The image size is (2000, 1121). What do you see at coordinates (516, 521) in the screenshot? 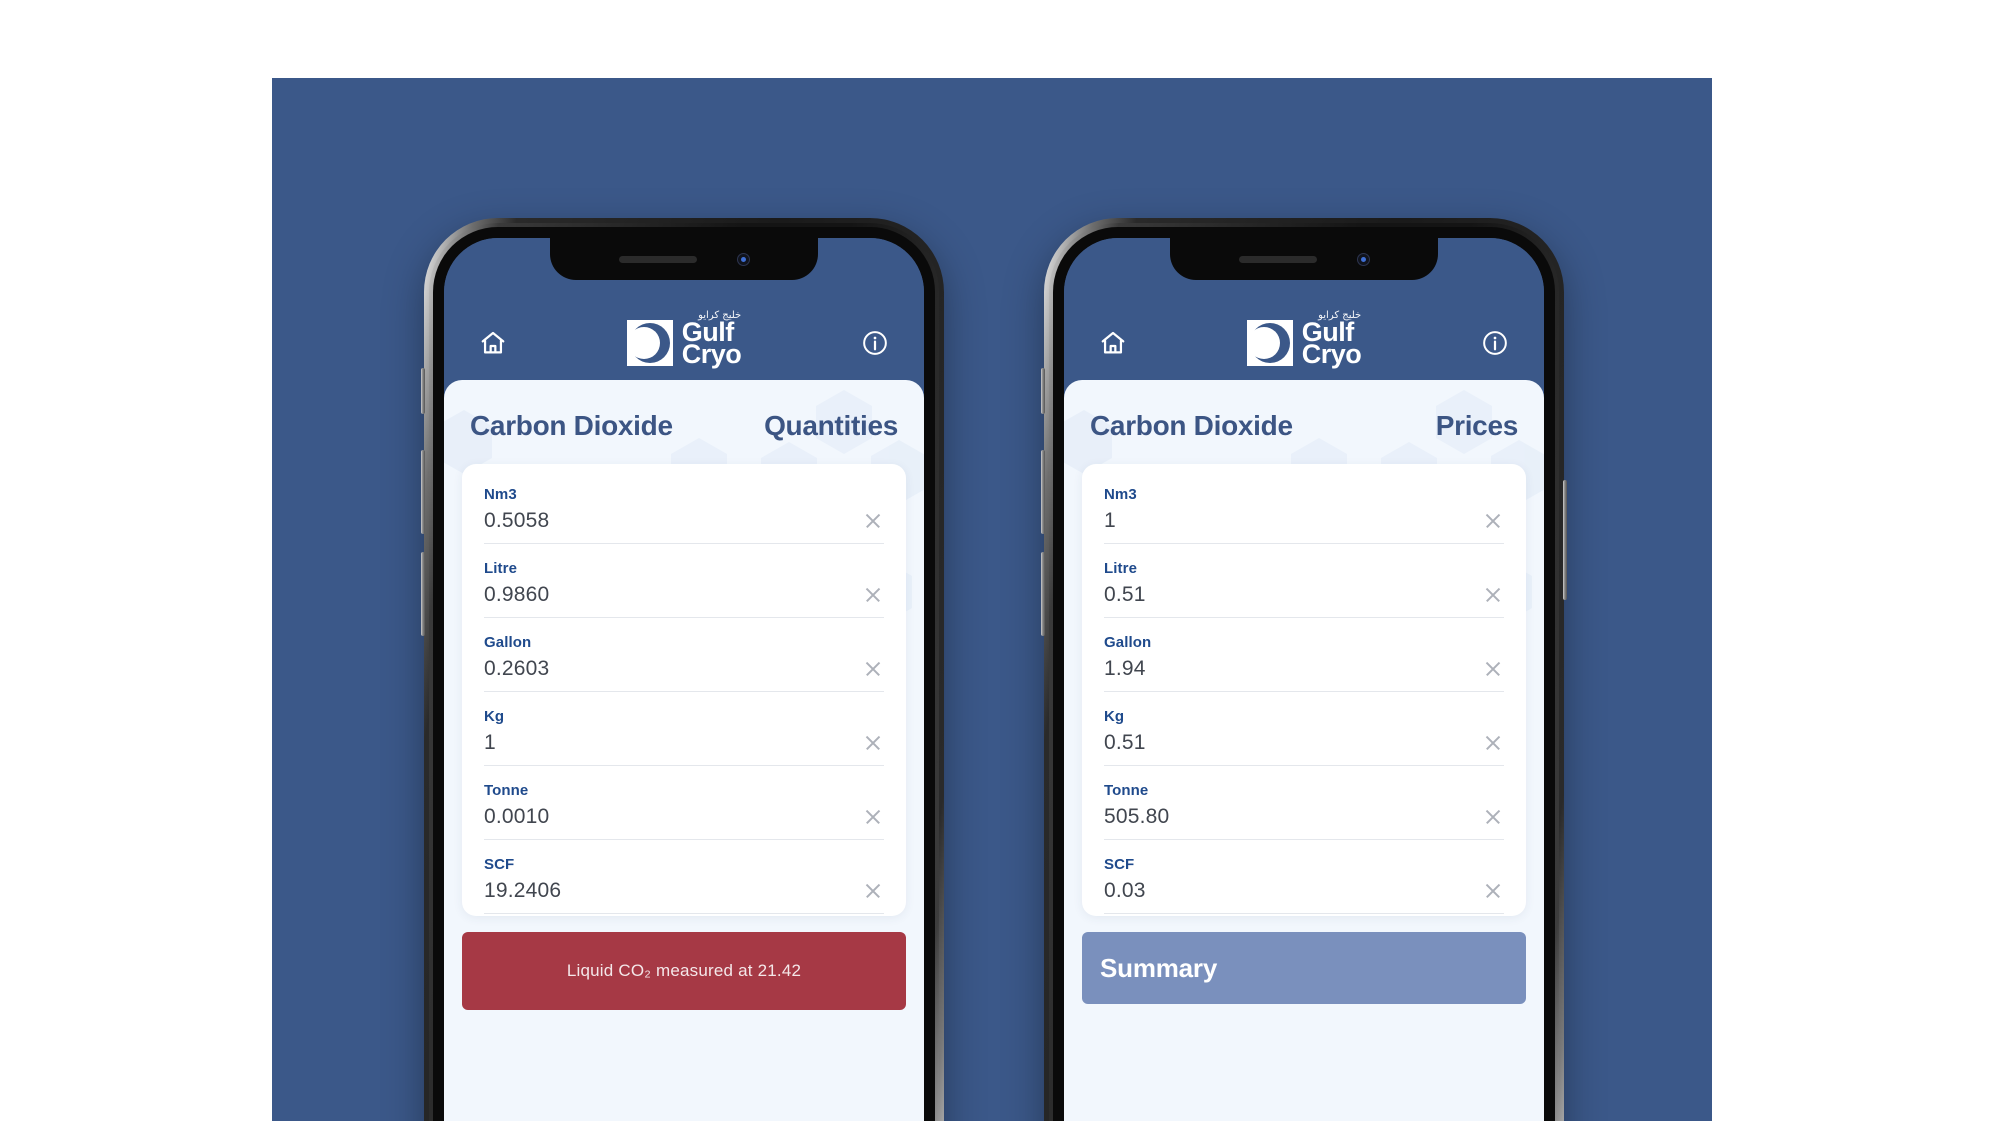
I see `field-value-input: 0.5058` at bounding box center [516, 521].